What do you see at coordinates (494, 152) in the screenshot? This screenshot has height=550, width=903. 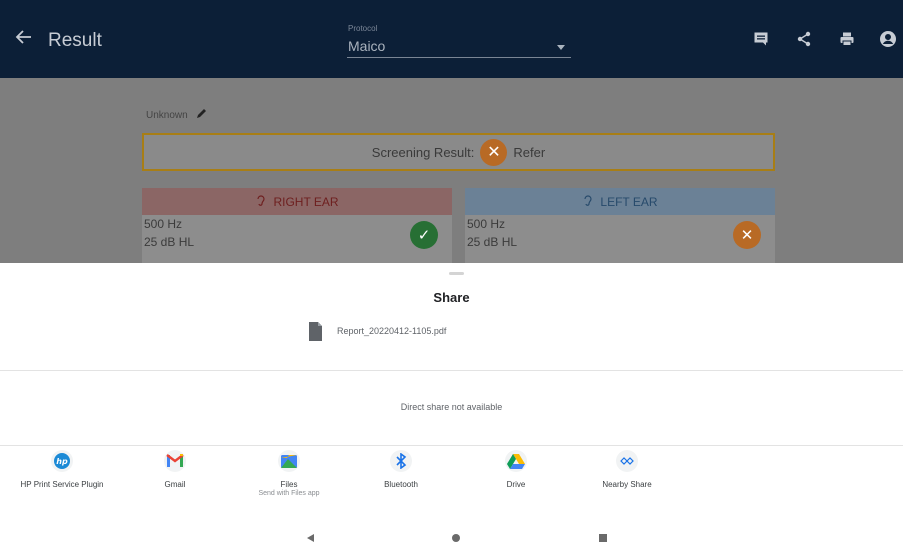 I see `refer-close-icon: ✕` at bounding box center [494, 152].